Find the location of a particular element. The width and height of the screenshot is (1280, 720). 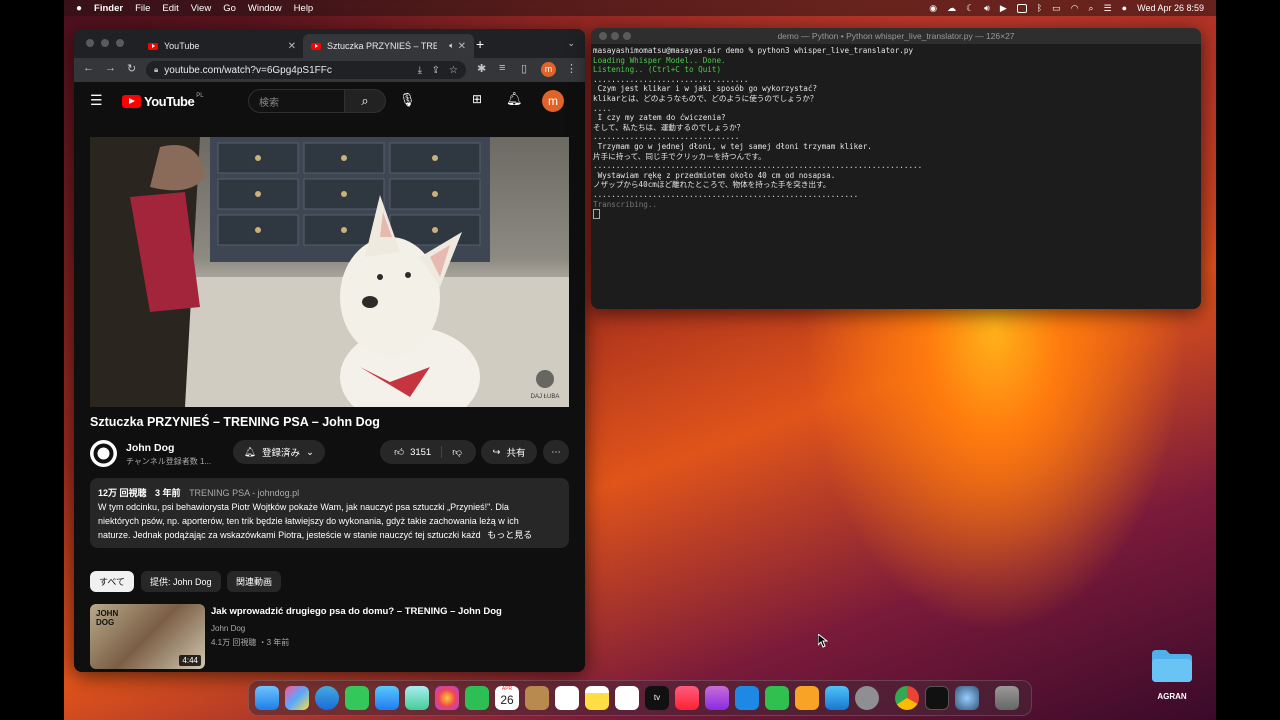

youtube-logo: YouTube PL is located at coordinates (163, 101).